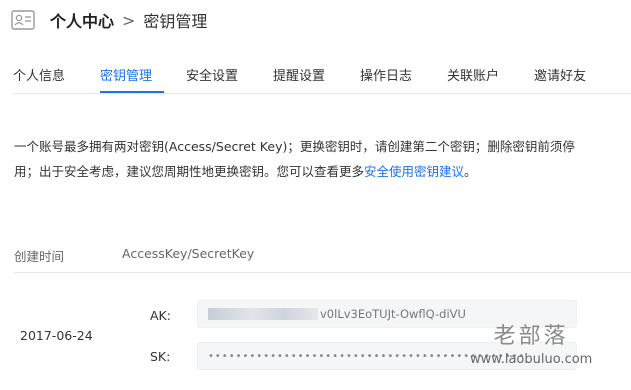 This screenshot has height=390, width=631. I want to click on tab-key-management: 密钥管理, so click(126, 74).